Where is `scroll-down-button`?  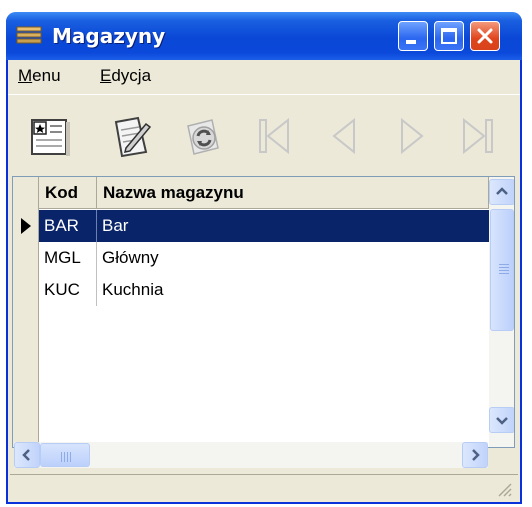
scroll-down-button is located at coordinates (501, 420).